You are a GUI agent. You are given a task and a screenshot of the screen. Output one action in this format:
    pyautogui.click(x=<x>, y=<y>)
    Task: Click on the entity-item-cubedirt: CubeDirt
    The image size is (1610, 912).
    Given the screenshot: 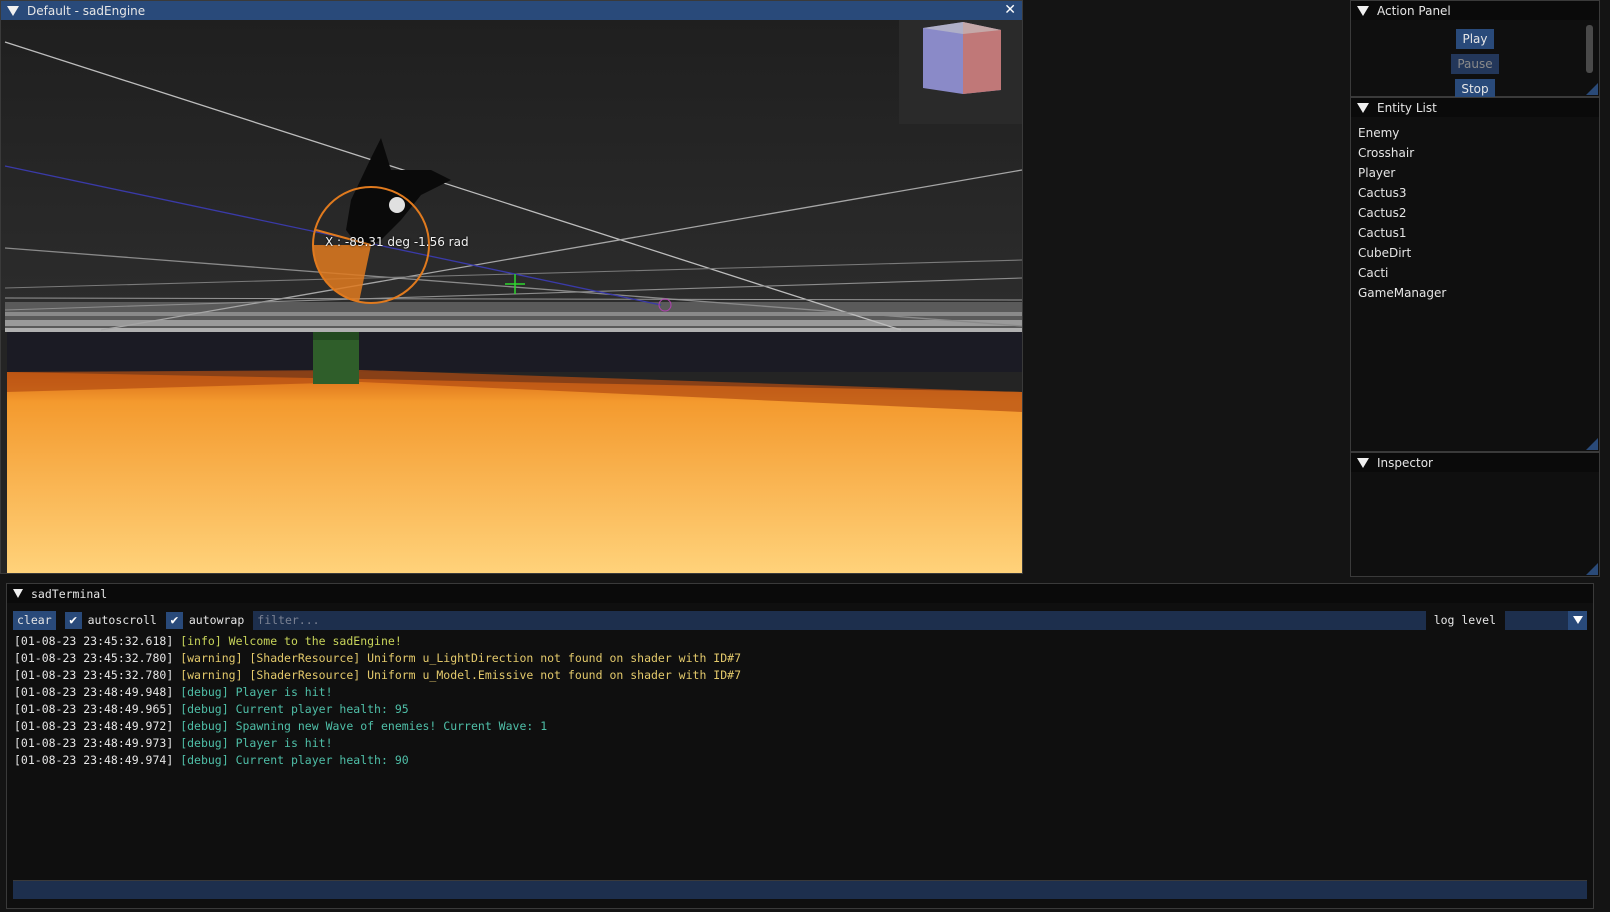 What is the action you would take?
    pyautogui.click(x=1475, y=253)
    